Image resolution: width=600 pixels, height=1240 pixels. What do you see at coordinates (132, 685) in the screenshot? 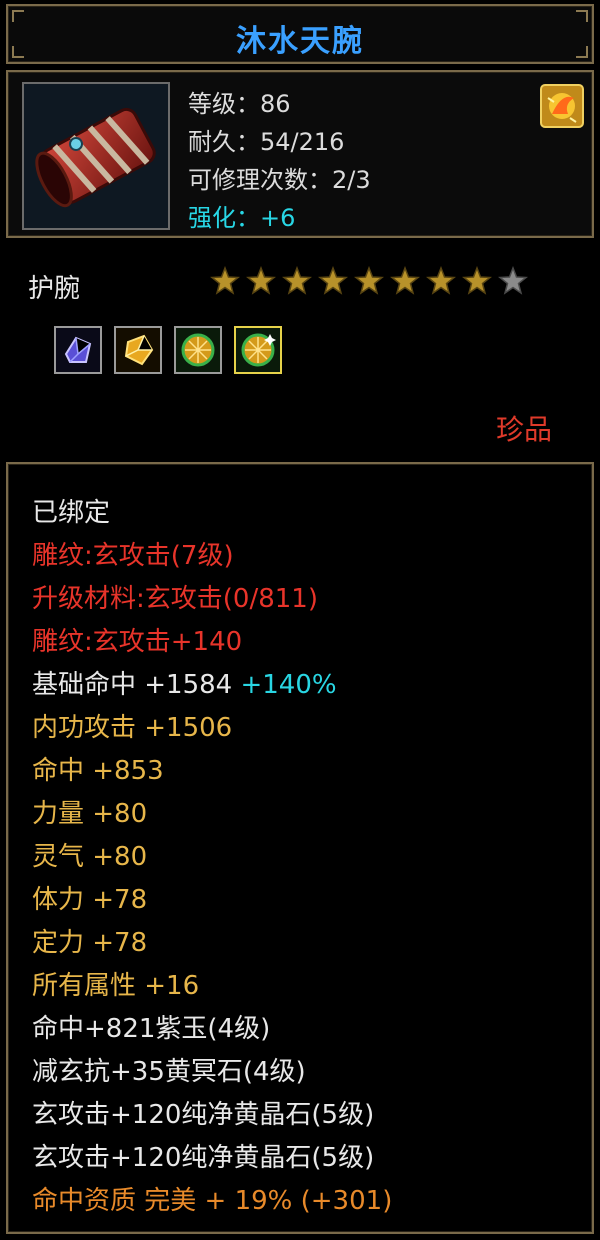
I see `base-hit-value: 基础命中 +1584` at bounding box center [132, 685].